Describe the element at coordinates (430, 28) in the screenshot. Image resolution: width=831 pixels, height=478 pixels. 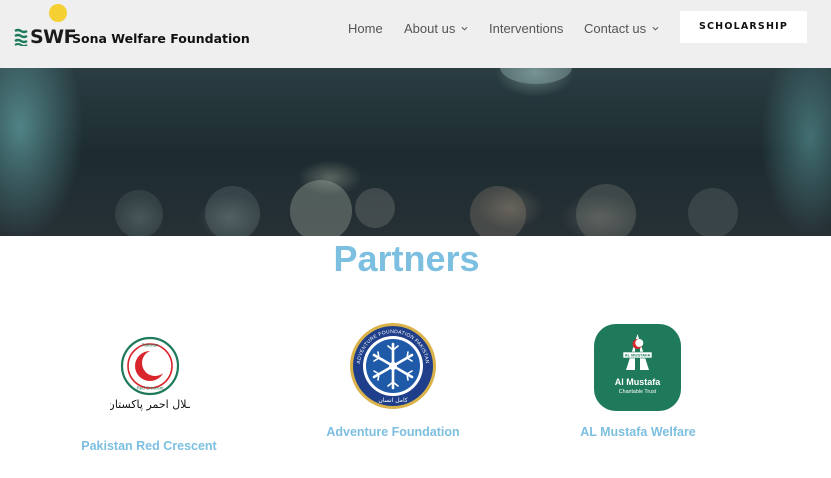
I see `nav-about-us-label: About us` at that location.